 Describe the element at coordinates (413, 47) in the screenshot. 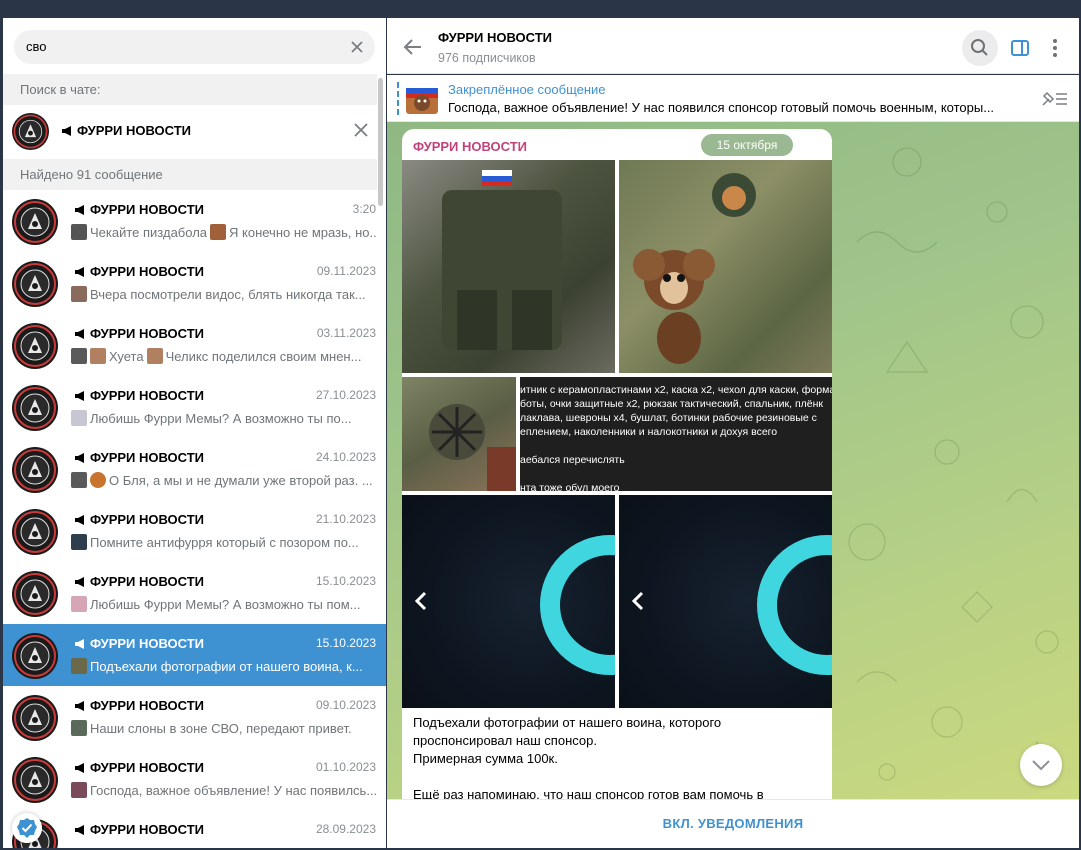

I see `back-icon` at that location.